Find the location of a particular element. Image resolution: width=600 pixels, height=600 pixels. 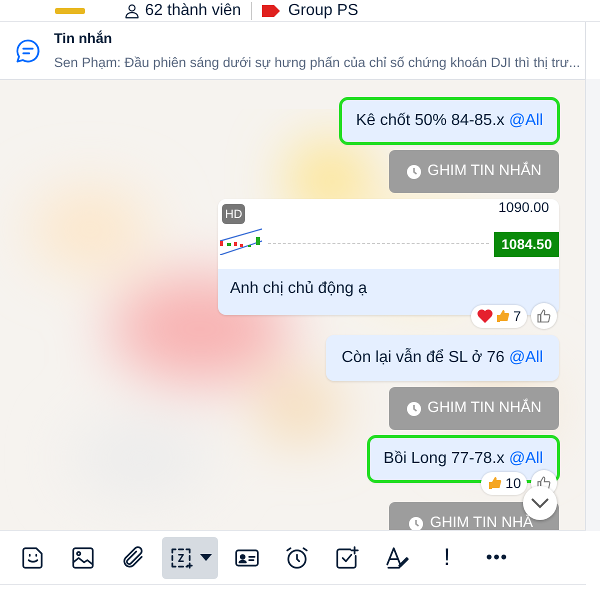

heart-icon is located at coordinates (485, 316).